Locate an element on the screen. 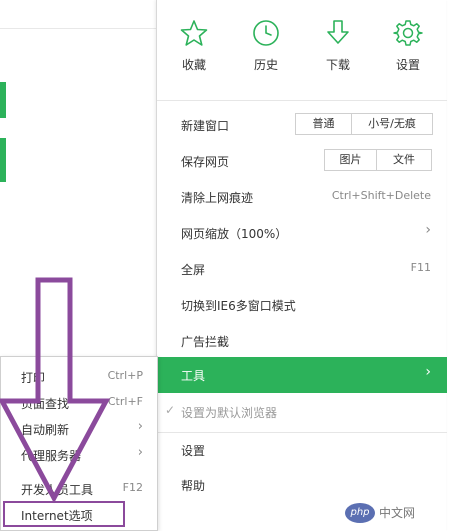  save-as-file-button: 文件 is located at coordinates (404, 160).